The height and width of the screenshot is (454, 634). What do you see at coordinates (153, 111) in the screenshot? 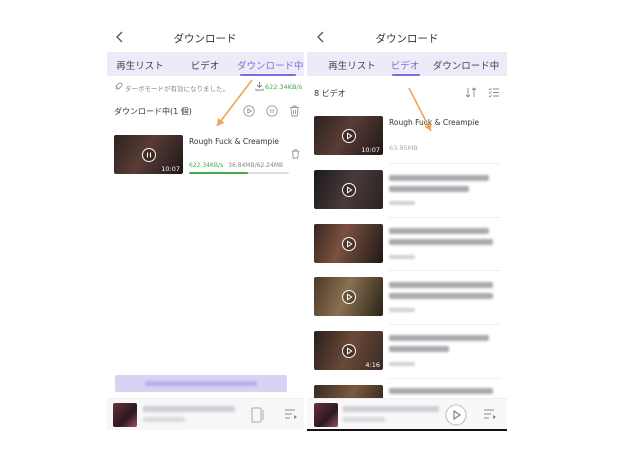
I see `section-title: ダウンロード中(1 個)` at bounding box center [153, 111].